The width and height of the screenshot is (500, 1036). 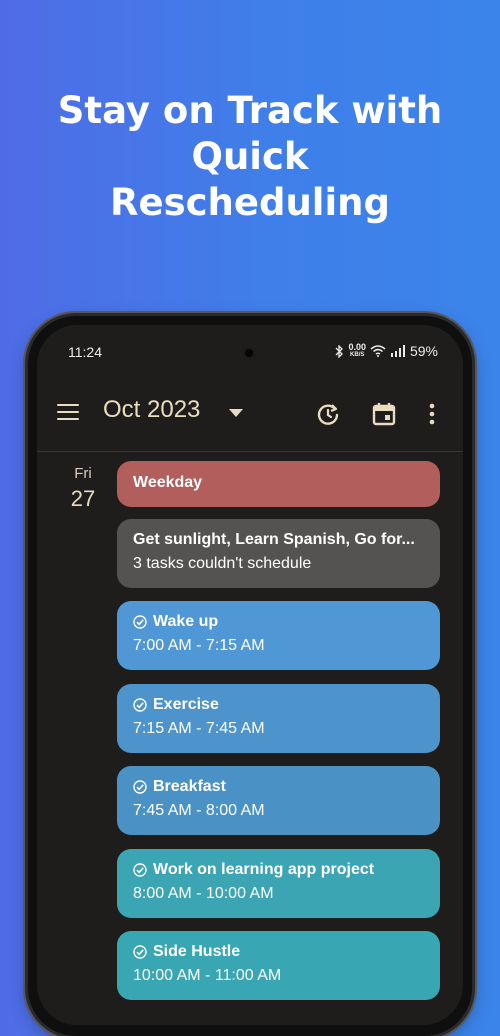 What do you see at coordinates (222, 563) in the screenshot?
I see `event-subtitle: 3 tasks couldn't schedule` at bounding box center [222, 563].